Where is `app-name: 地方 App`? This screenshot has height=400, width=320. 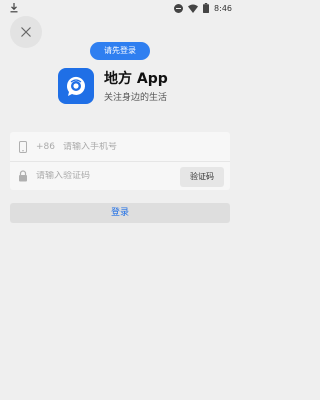 app-name: 地方 App is located at coordinates (136, 78).